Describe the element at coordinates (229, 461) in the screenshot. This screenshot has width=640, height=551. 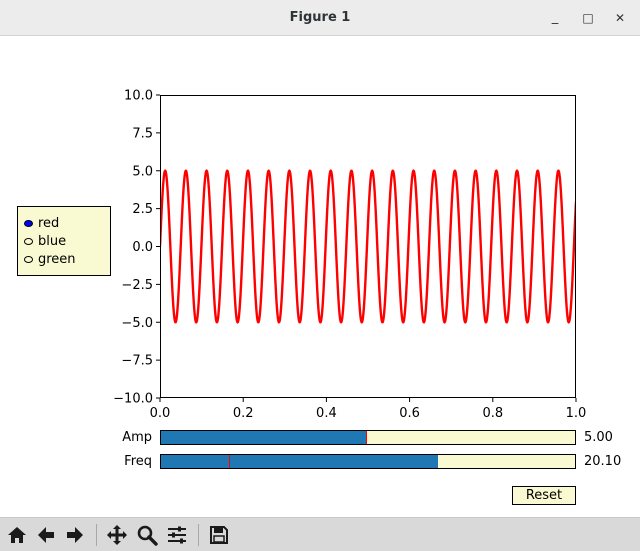
I see `freq-slider-initial-marker` at that location.